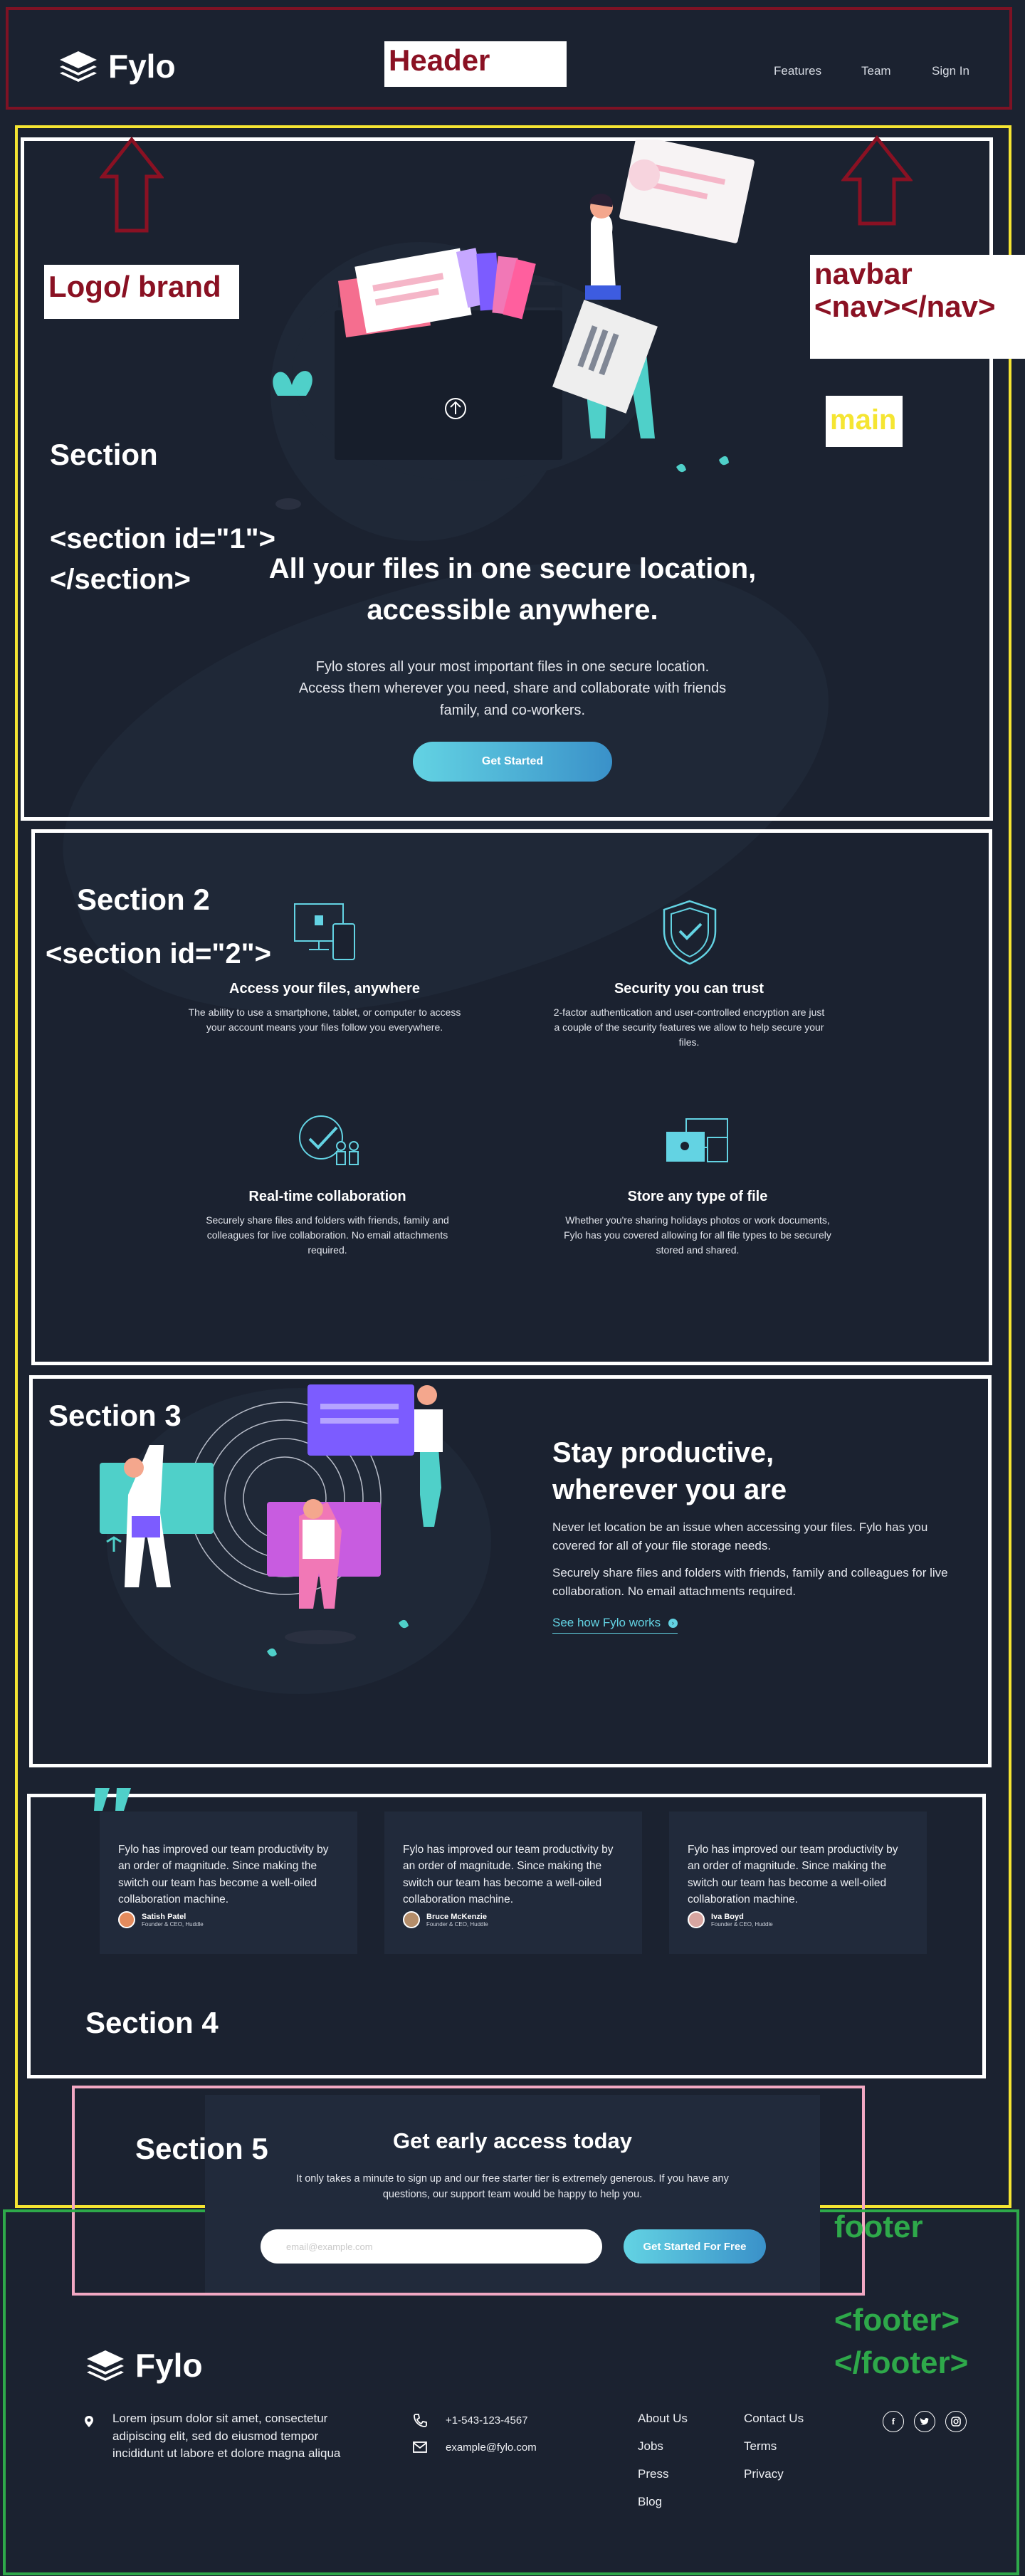 Image resolution: width=1025 pixels, height=2576 pixels. Describe the element at coordinates (143, 900) in the screenshot. I see `section2-annotation-label: Section 2` at that location.